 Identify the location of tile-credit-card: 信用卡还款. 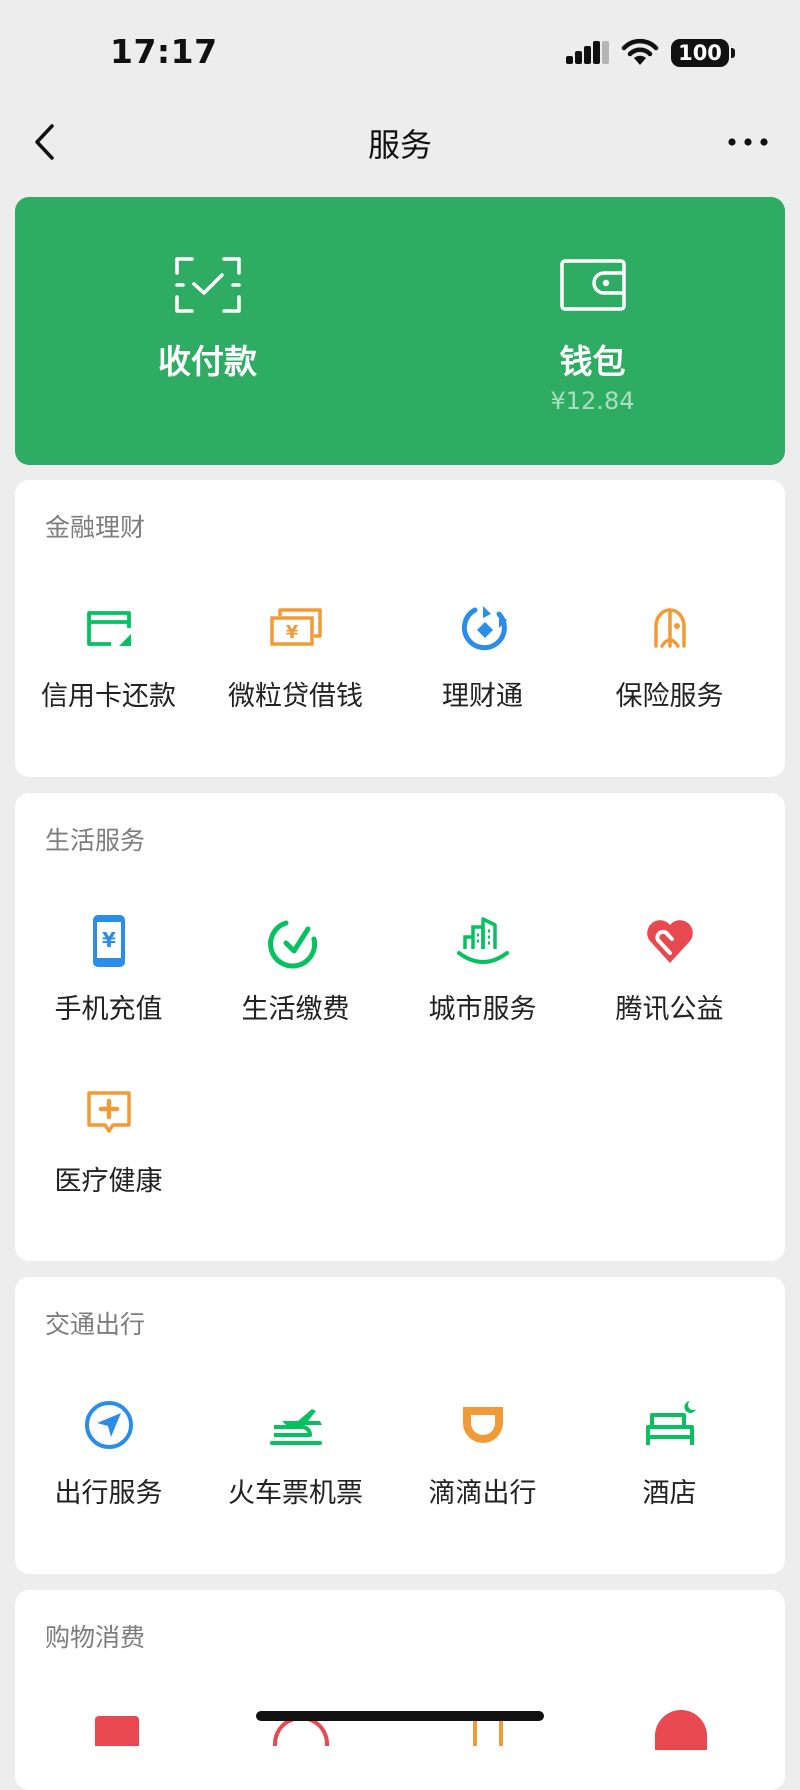
(108, 665).